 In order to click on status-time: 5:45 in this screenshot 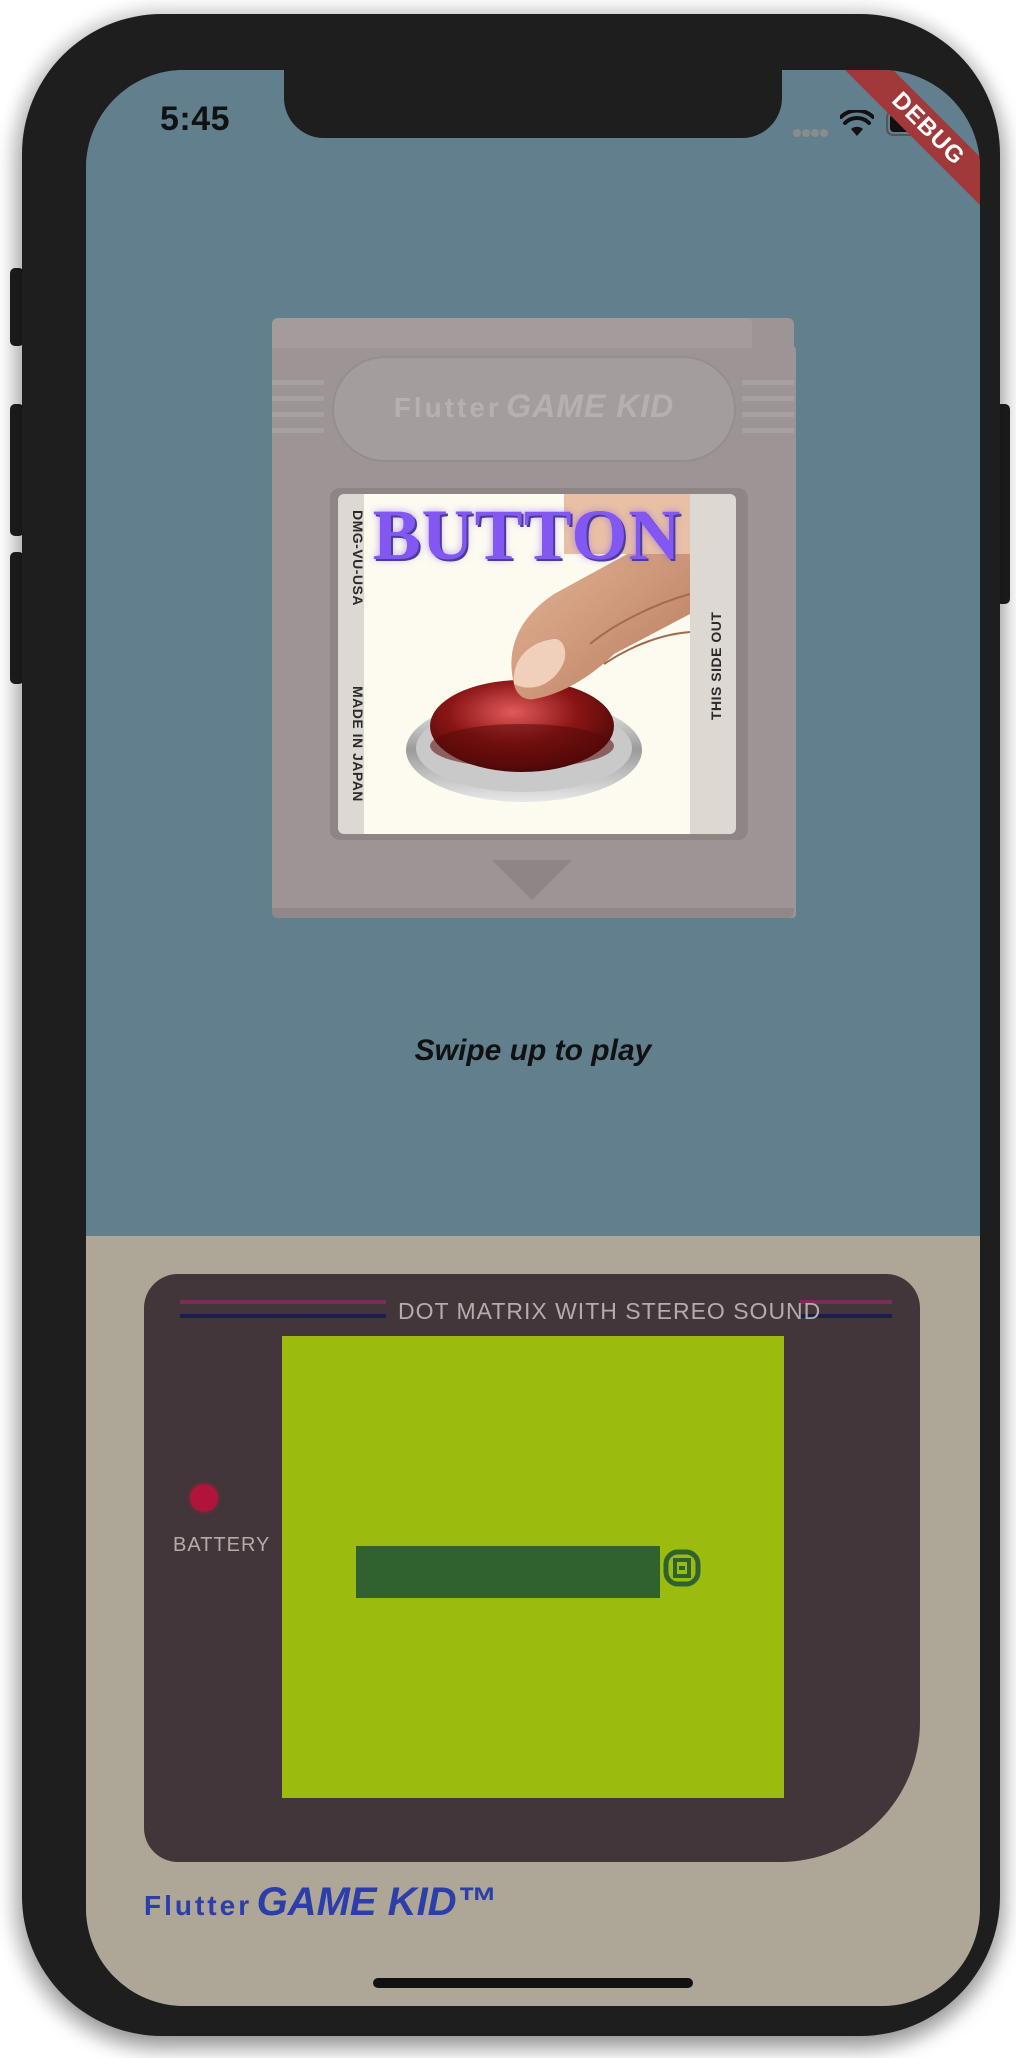, I will do `click(195, 119)`.